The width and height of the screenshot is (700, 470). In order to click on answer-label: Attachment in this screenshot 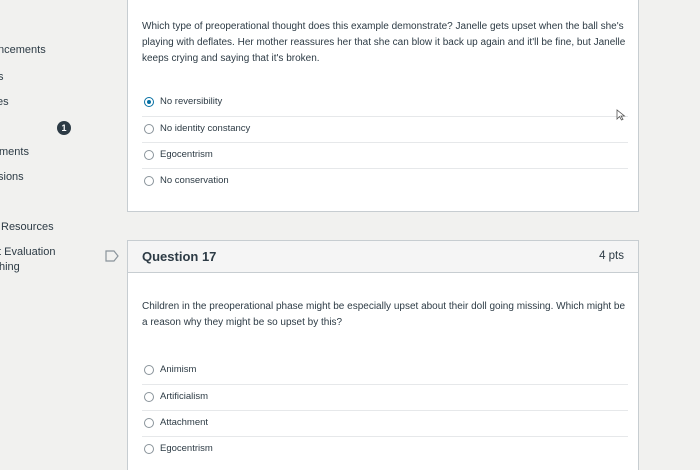, I will do `click(184, 422)`.